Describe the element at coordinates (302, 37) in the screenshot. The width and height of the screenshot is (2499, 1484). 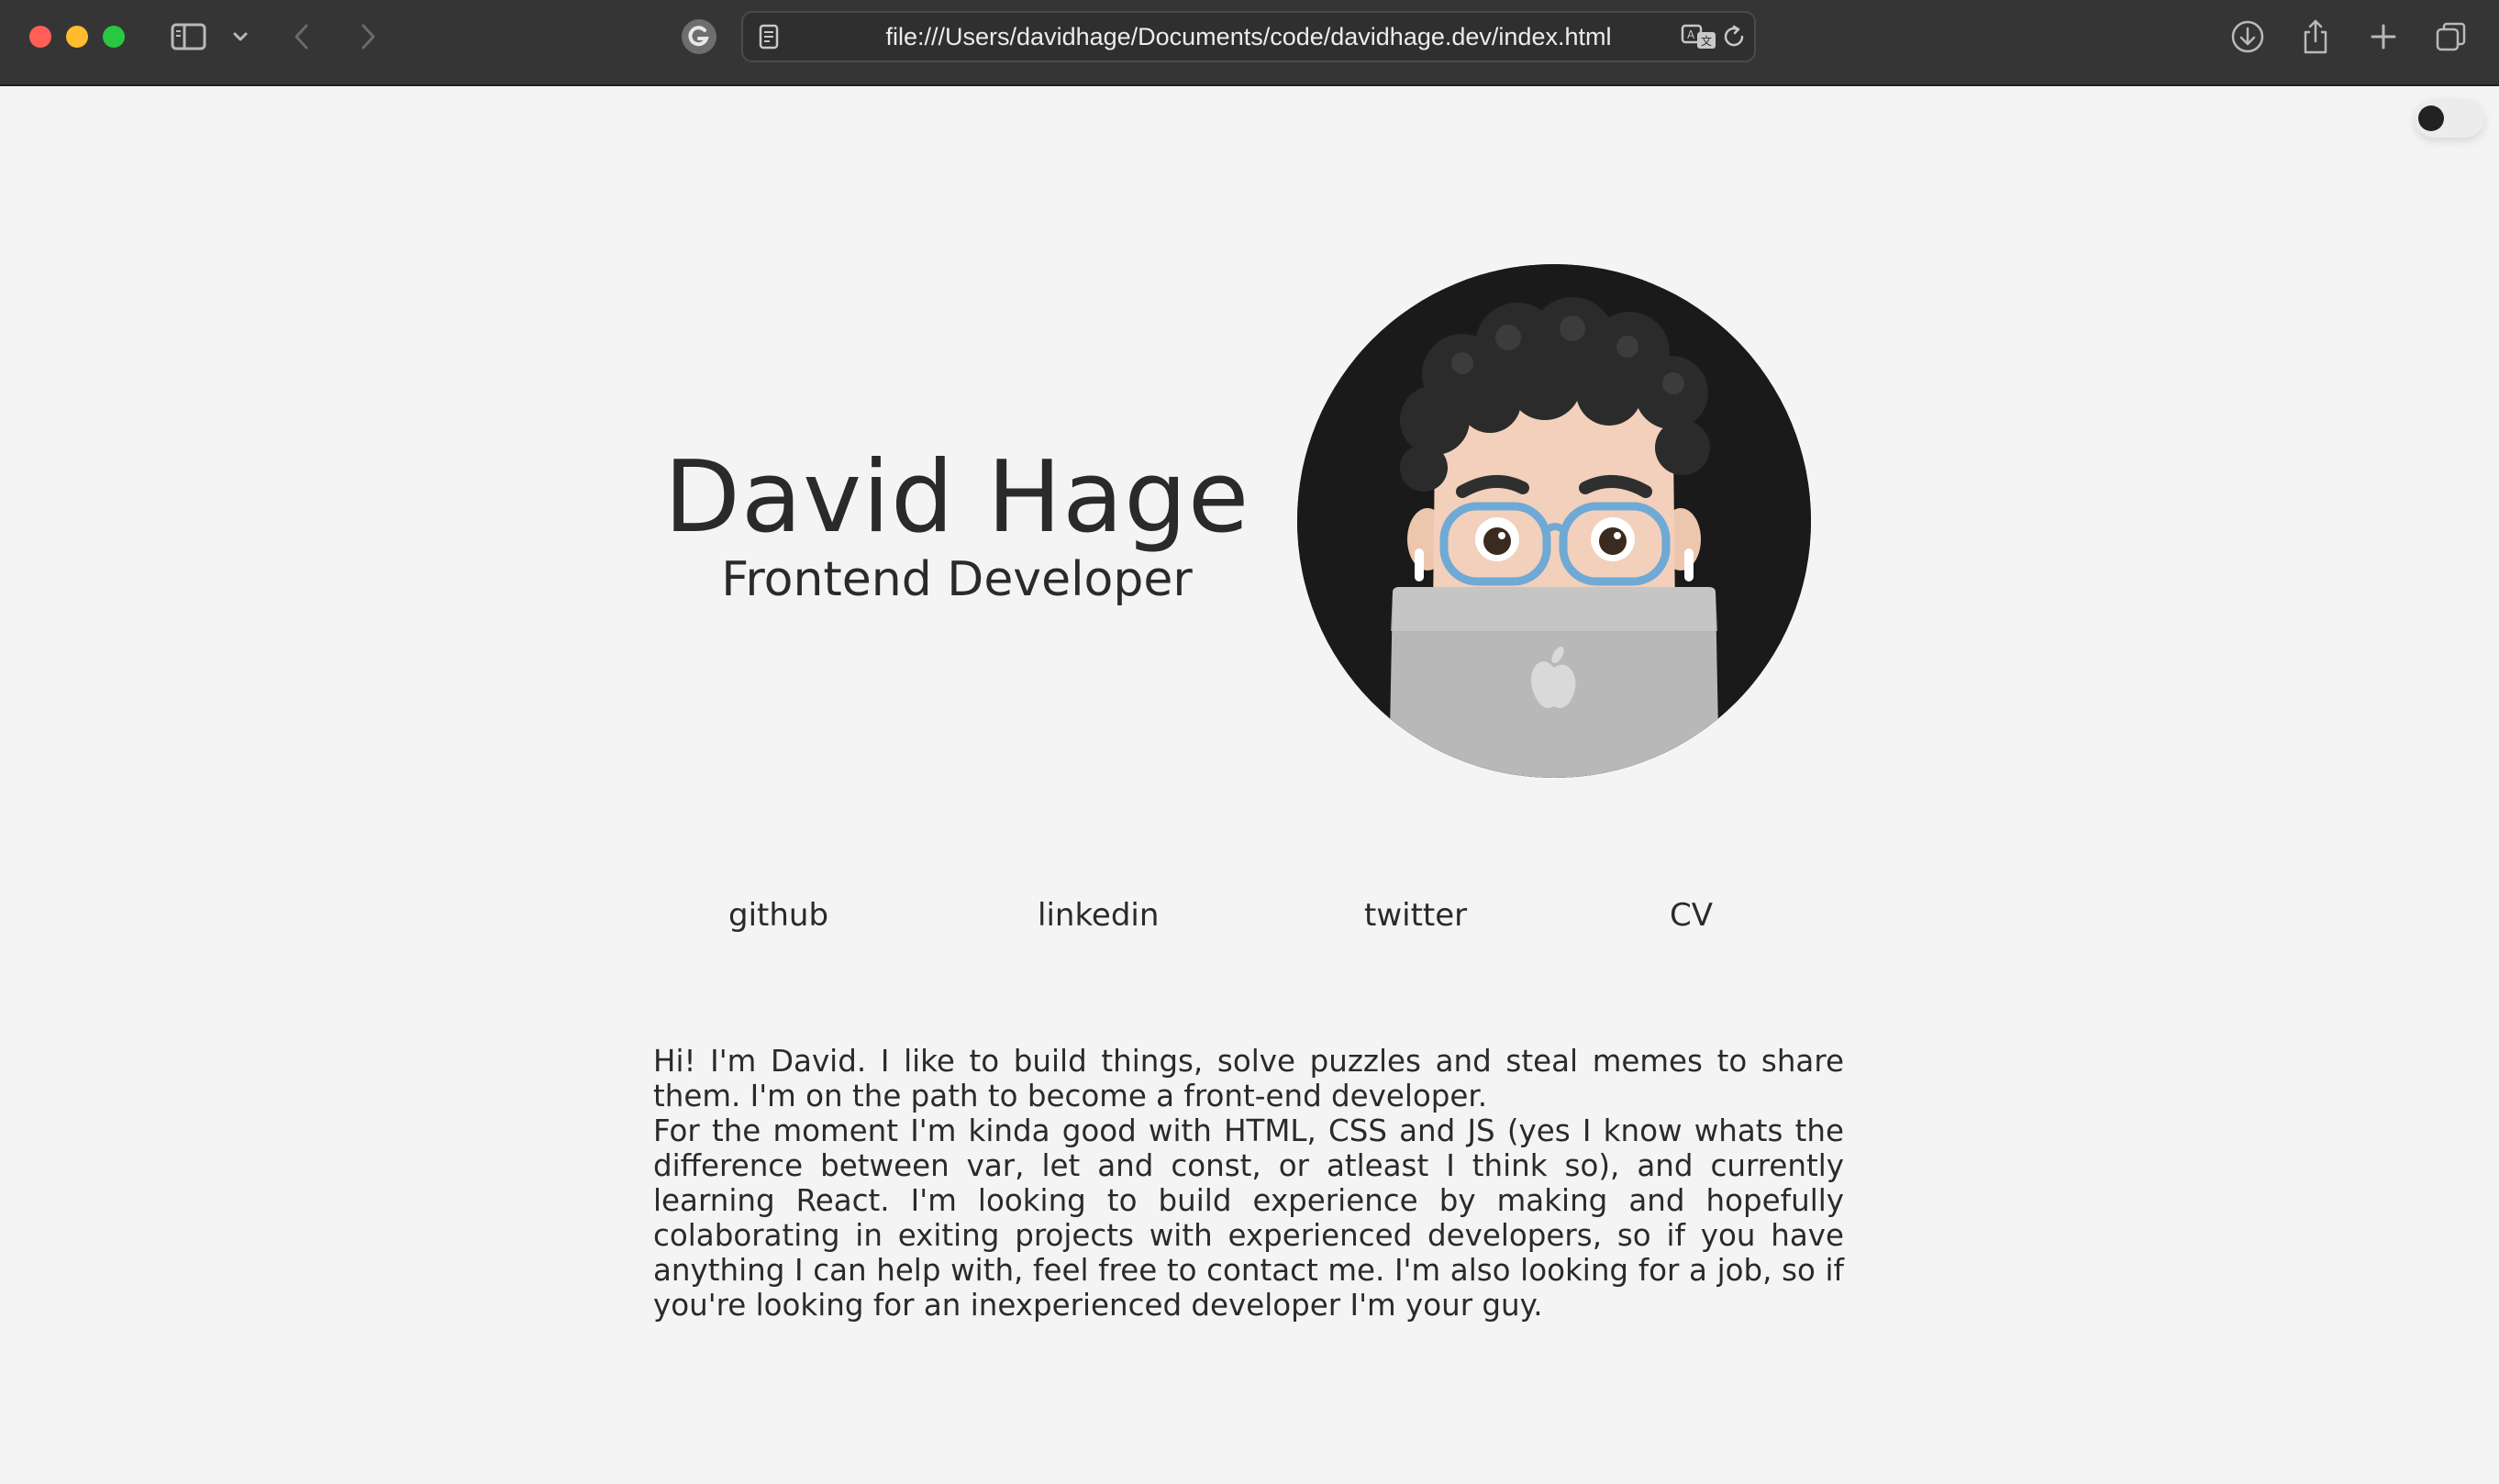
I see `back-icon` at that location.